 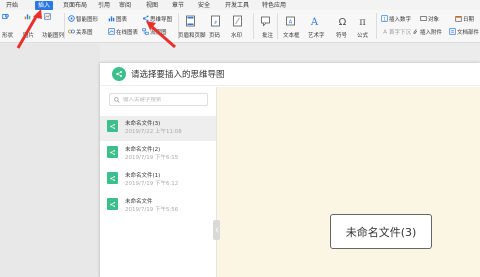 What do you see at coordinates (204, 5) in the screenshot?
I see `tab-security: 安全` at bounding box center [204, 5].